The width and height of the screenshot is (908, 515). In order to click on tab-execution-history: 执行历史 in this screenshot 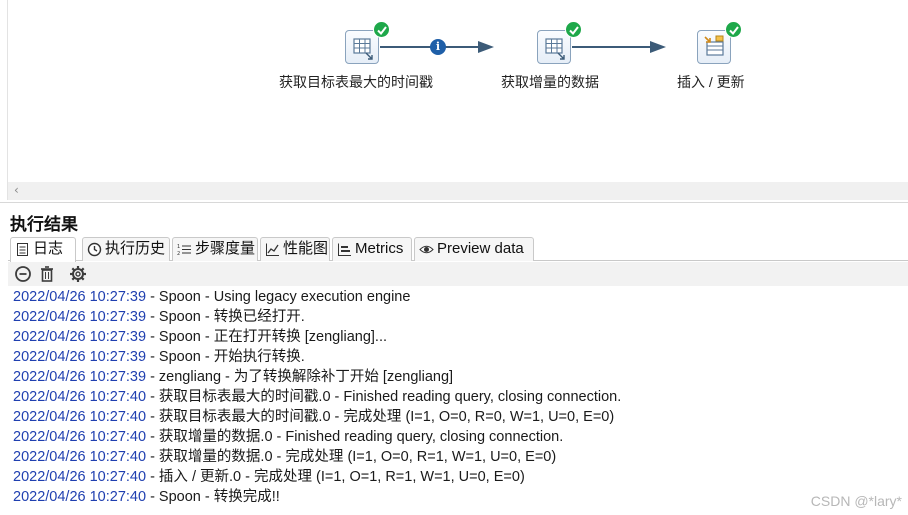, I will do `click(126, 249)`.